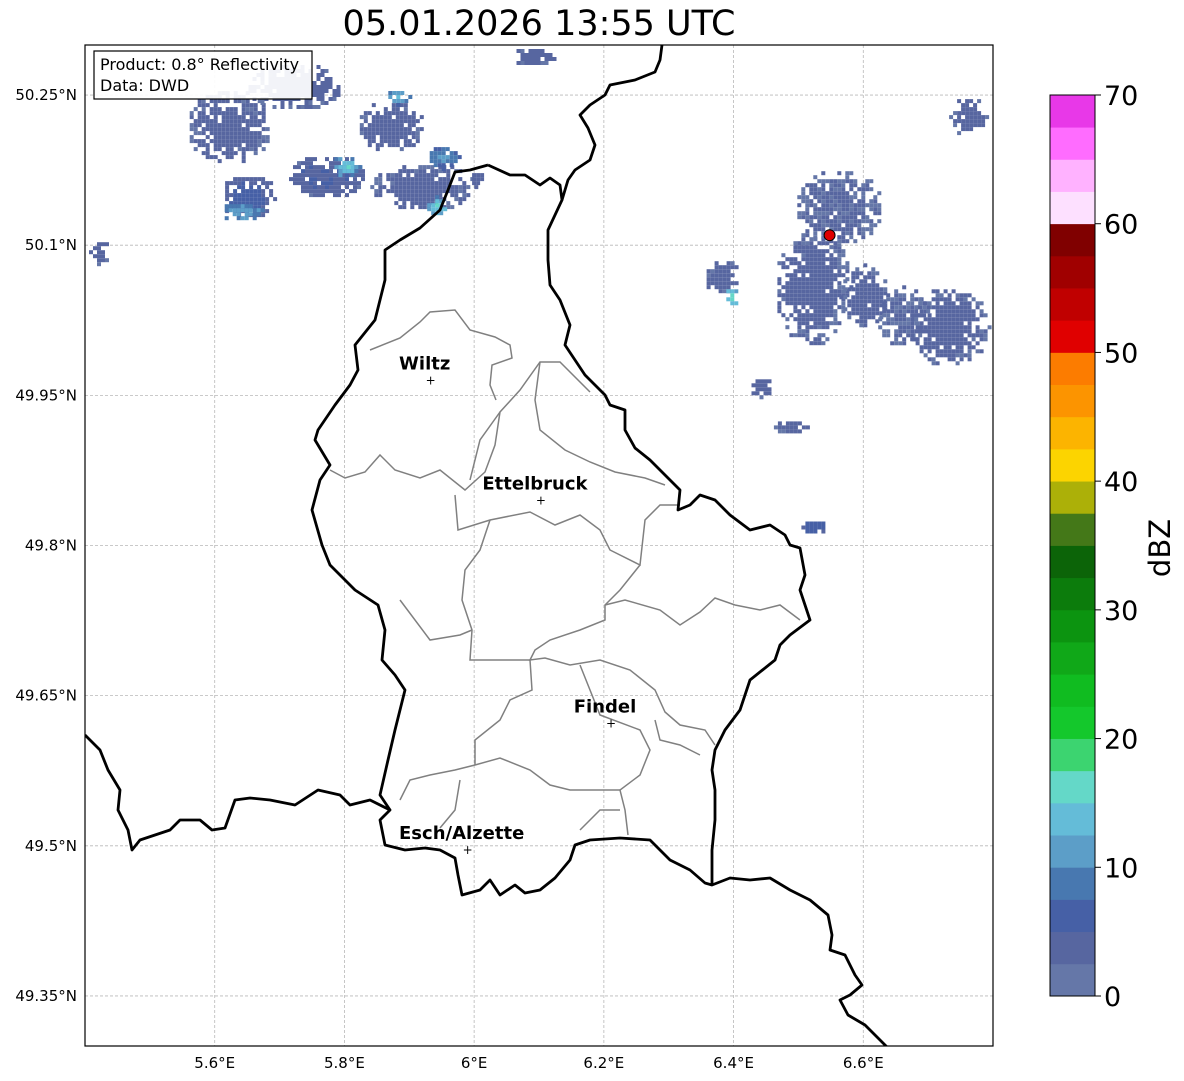 Image resolution: width=1184 pixels, height=1081 pixels. What do you see at coordinates (424, 363) in the screenshot?
I see `city-label: Wiltz` at bounding box center [424, 363].